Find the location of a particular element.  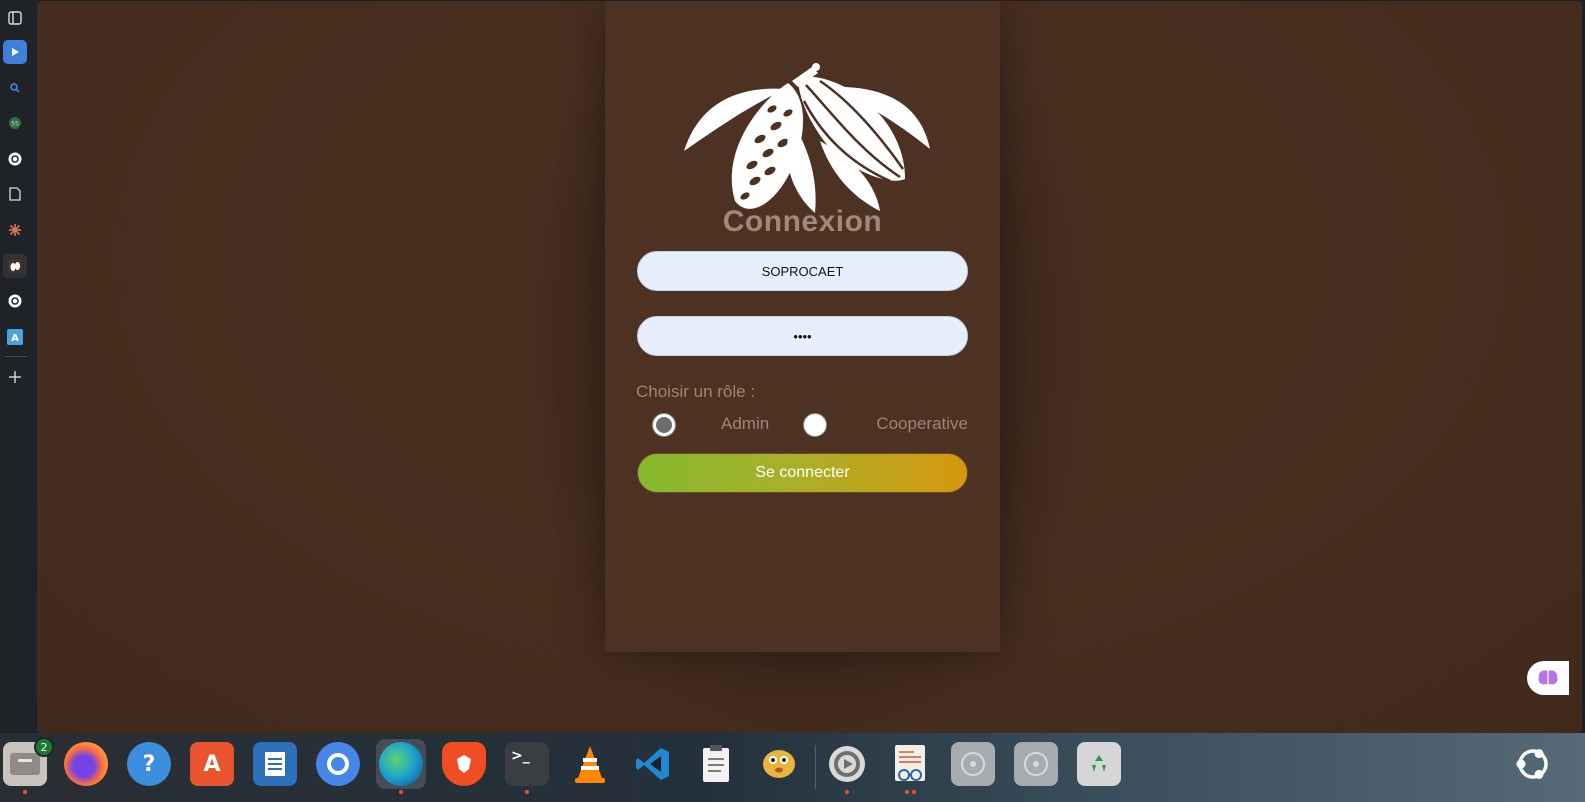

app-center-app: A is located at coordinates (212, 764).